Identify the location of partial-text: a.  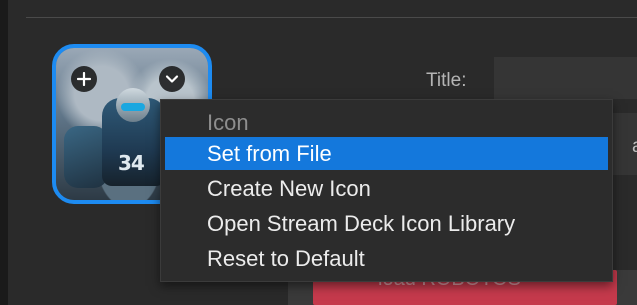
(634, 147).